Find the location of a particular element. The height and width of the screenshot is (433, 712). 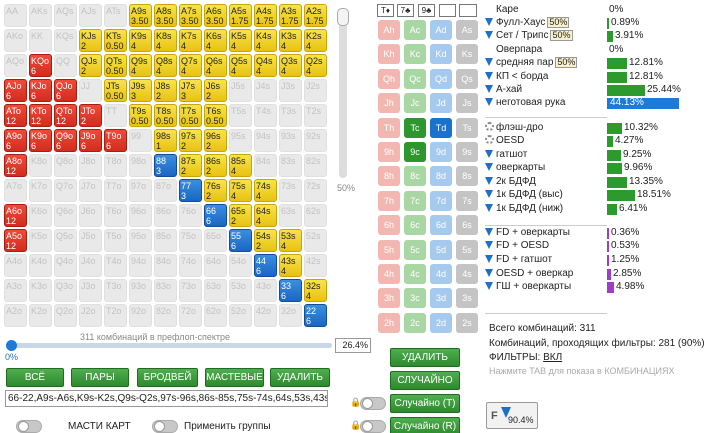

card-button: 4c is located at coordinates (415, 274).